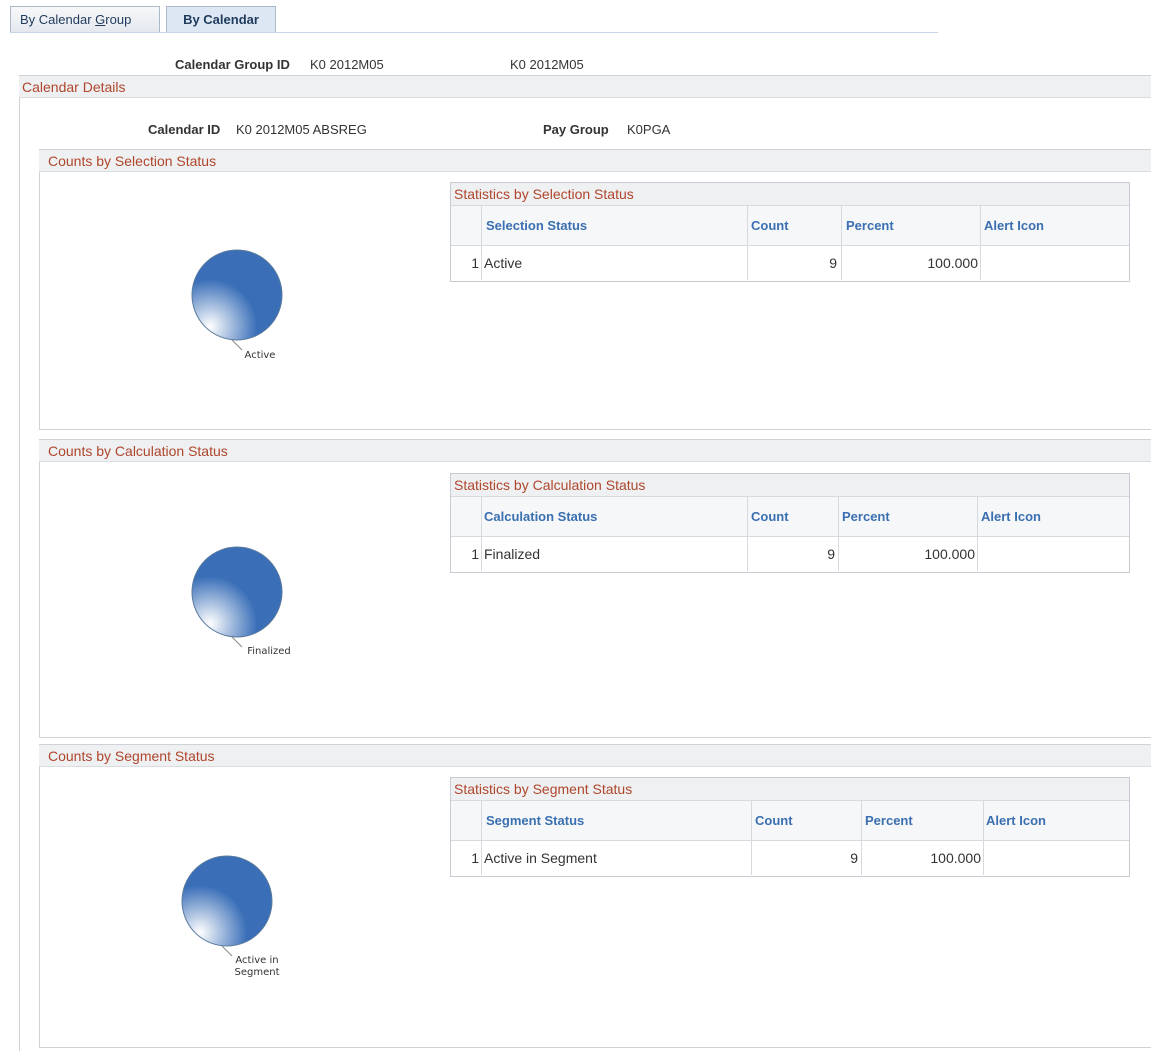  What do you see at coordinates (649, 129) in the screenshot?
I see `pay-group-value: K0PGA` at bounding box center [649, 129].